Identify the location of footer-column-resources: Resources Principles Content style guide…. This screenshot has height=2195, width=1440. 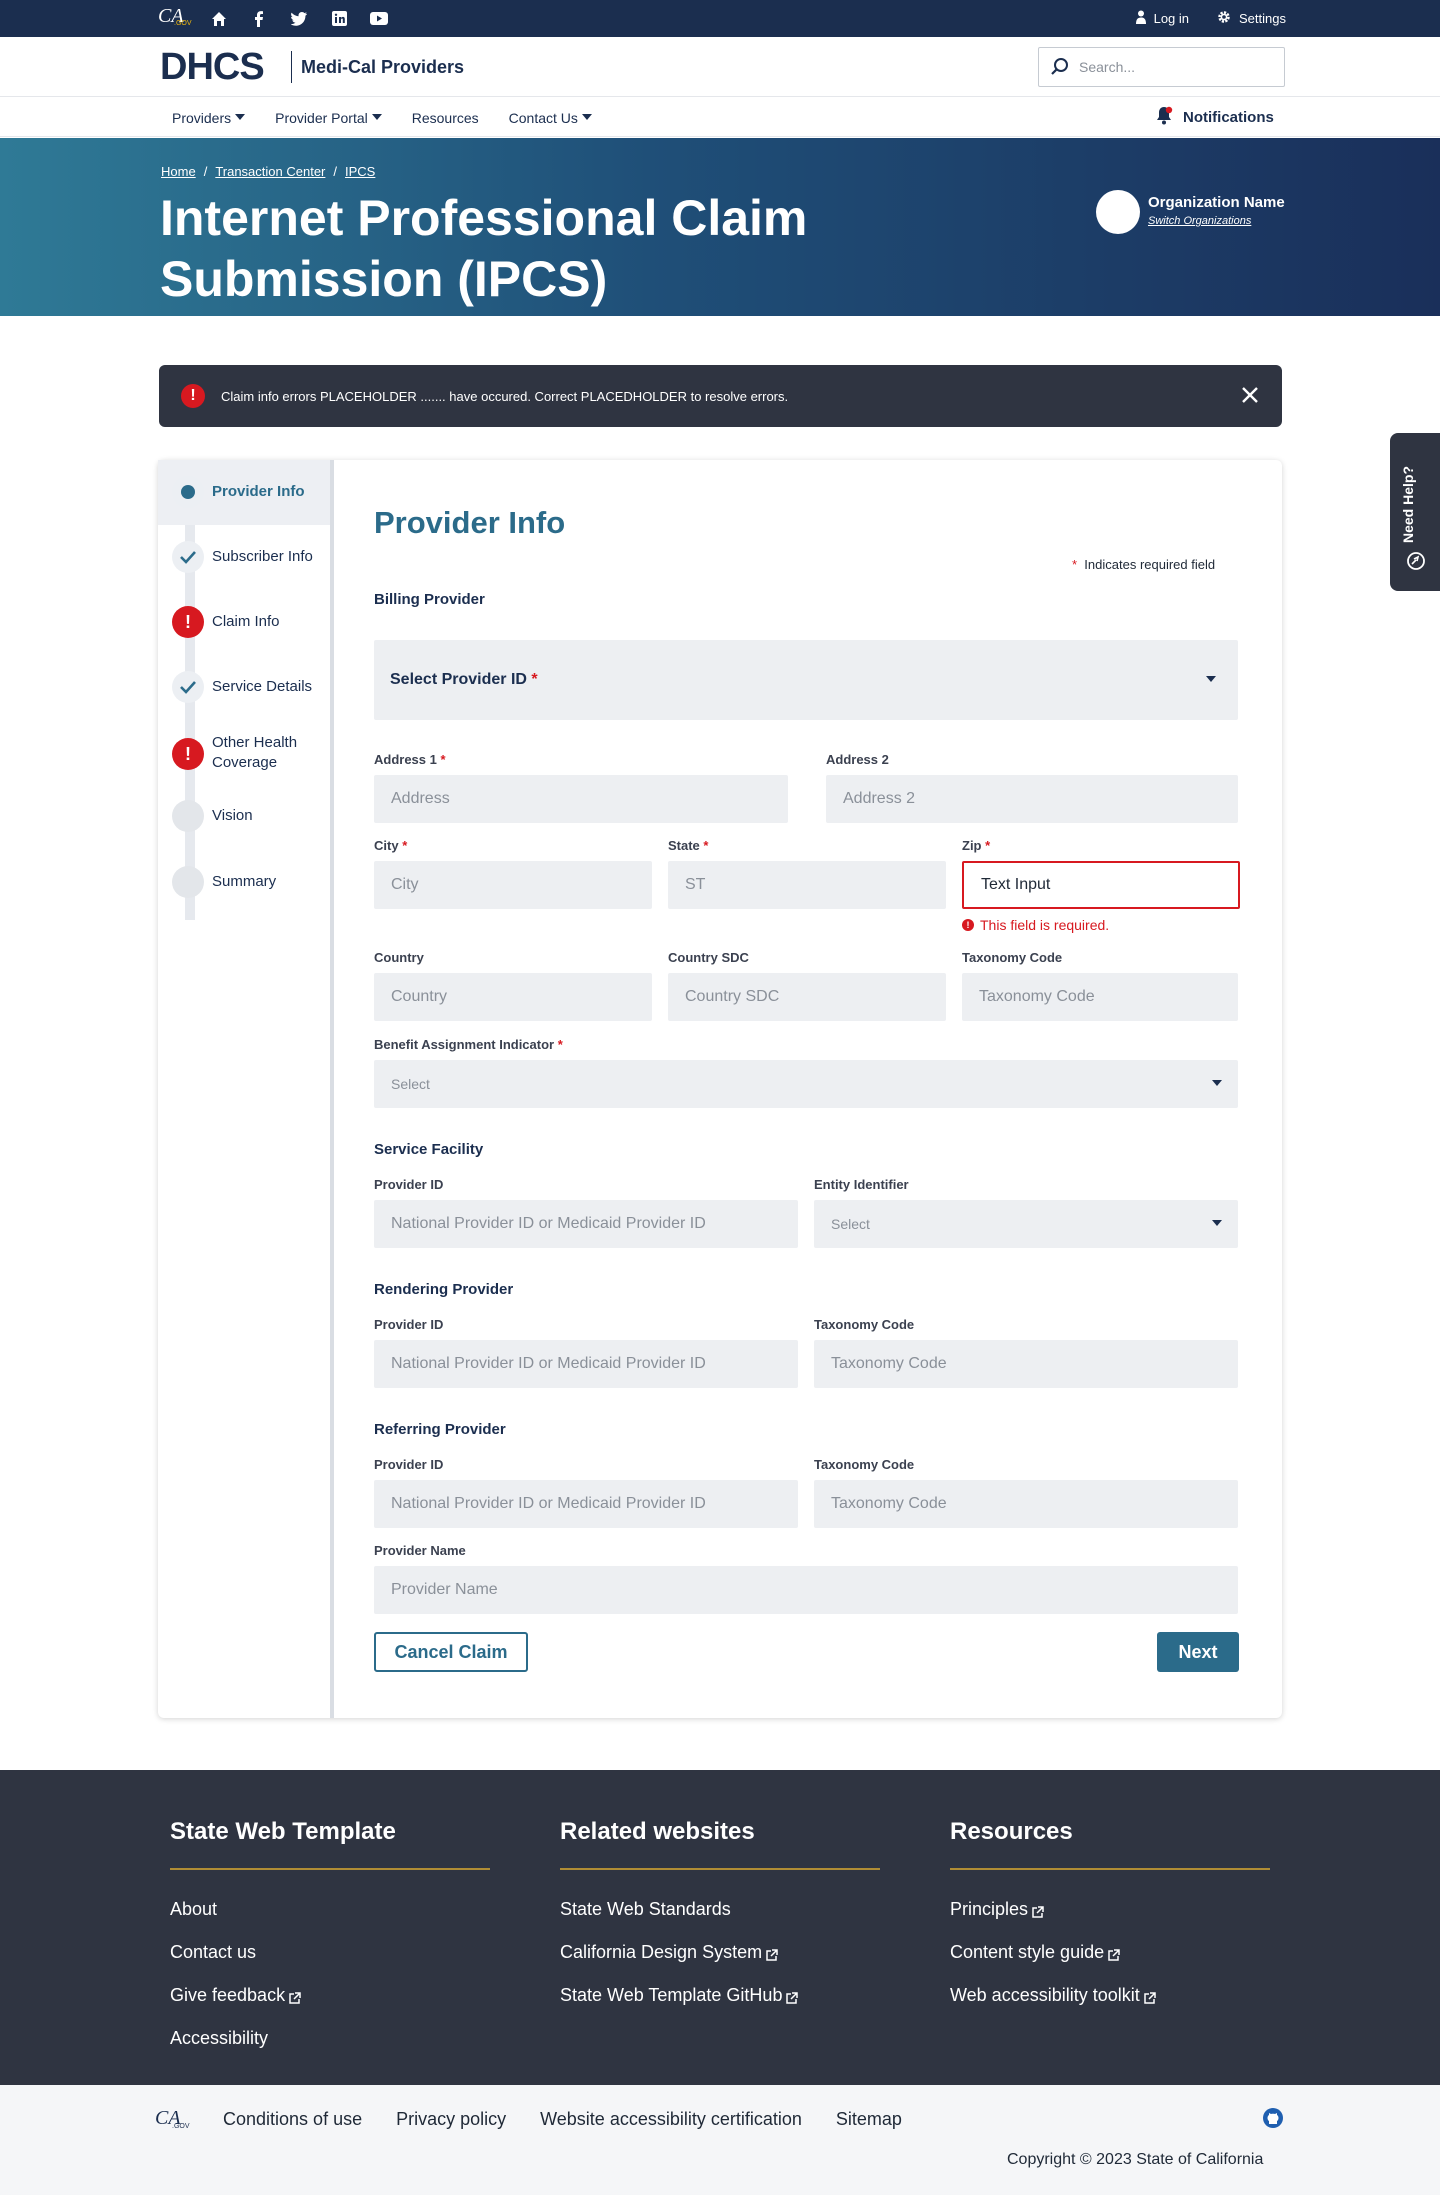
(1110, 1917).